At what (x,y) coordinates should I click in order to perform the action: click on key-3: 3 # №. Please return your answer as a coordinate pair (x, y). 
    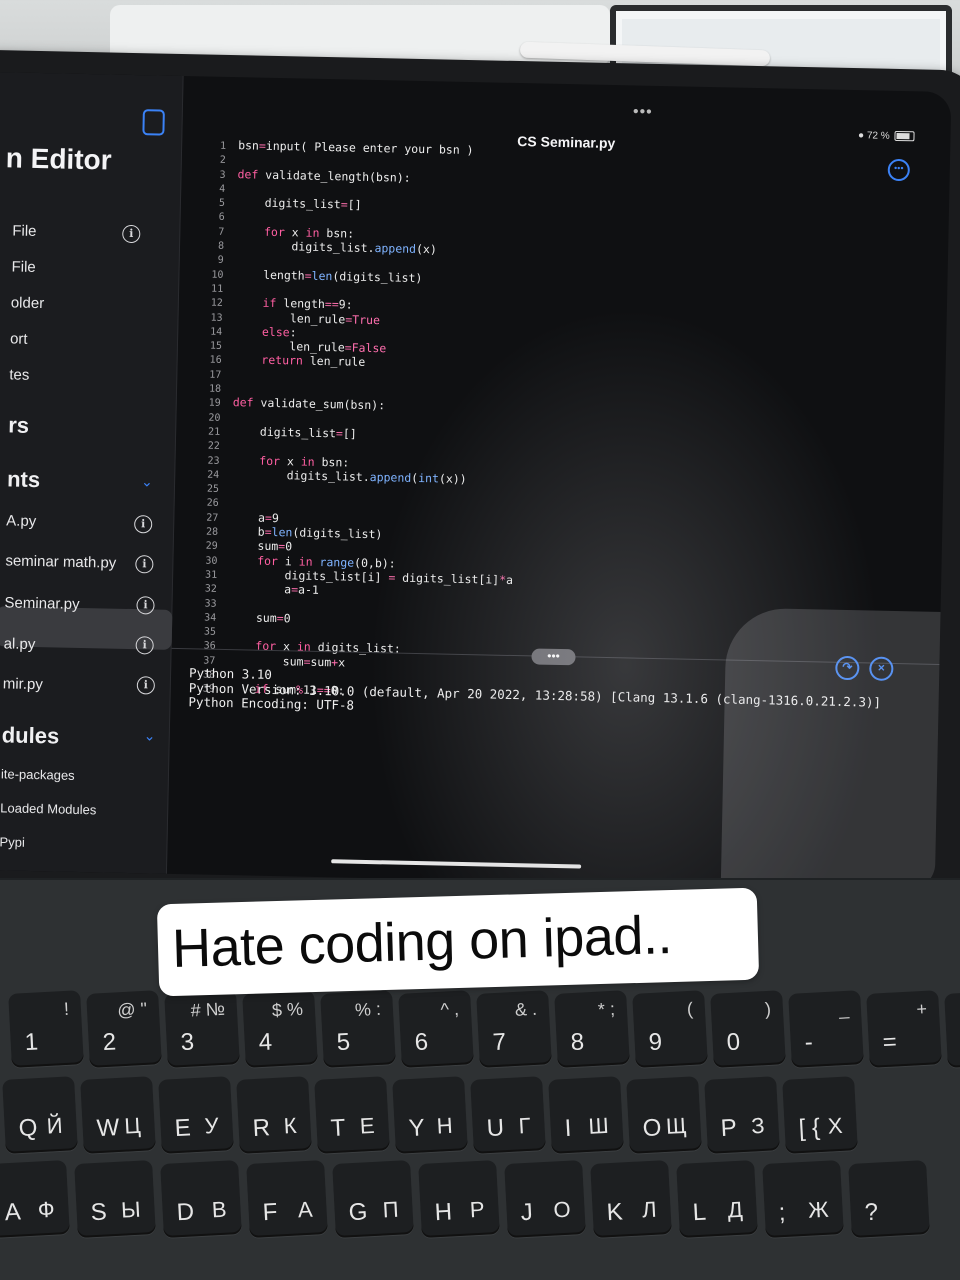
    Looking at the image, I should click on (202, 1029).